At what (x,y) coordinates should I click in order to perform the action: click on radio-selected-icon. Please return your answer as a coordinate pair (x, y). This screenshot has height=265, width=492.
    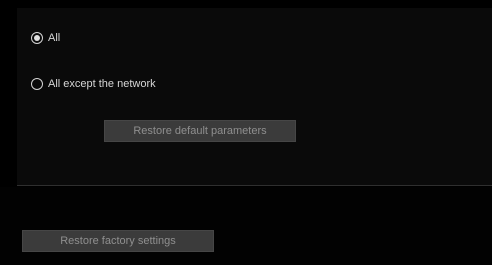
    Looking at the image, I should click on (37, 38).